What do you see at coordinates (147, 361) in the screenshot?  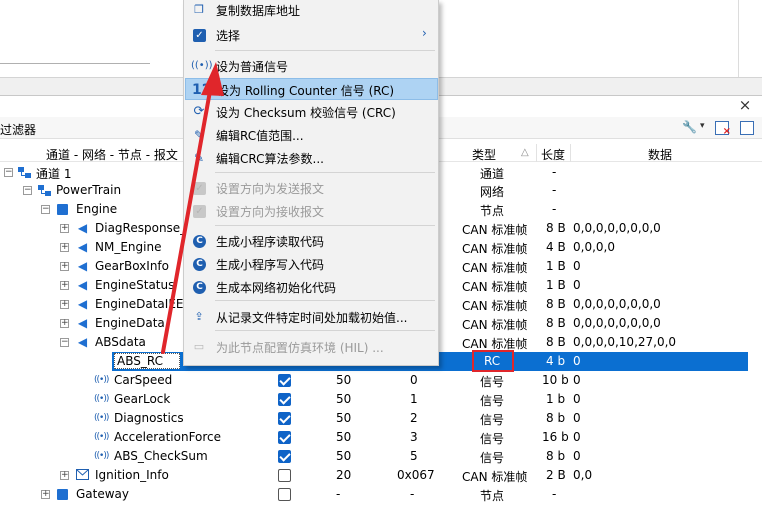 I see `tree-row-name: ABS_RC` at bounding box center [147, 361].